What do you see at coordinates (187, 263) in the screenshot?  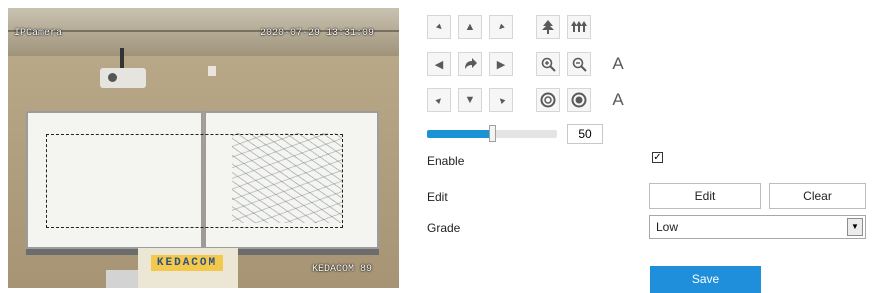 I see `podium-logo: KEDACOM` at bounding box center [187, 263].